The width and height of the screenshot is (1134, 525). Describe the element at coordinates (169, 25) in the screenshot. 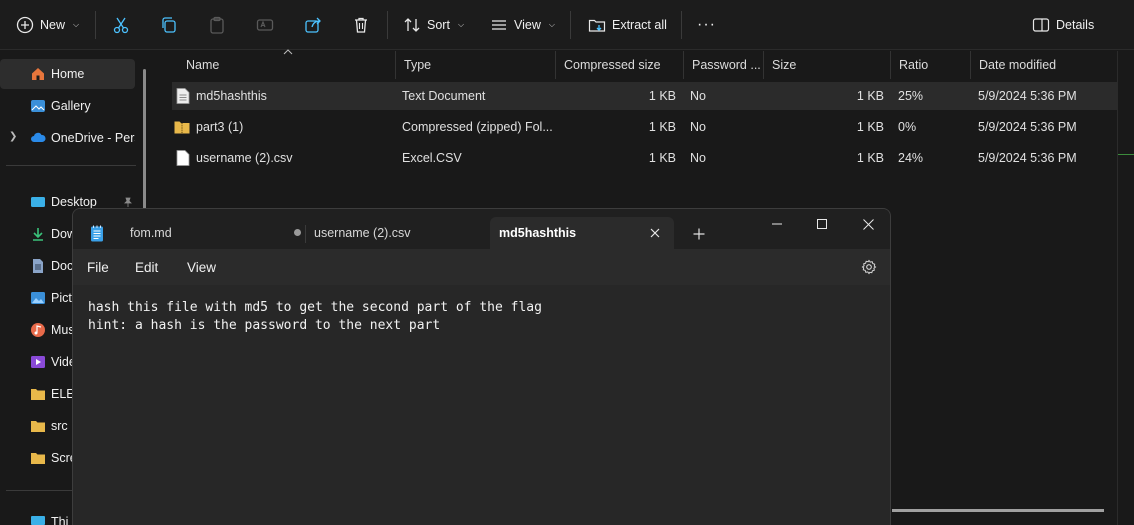

I see `copy-button` at that location.